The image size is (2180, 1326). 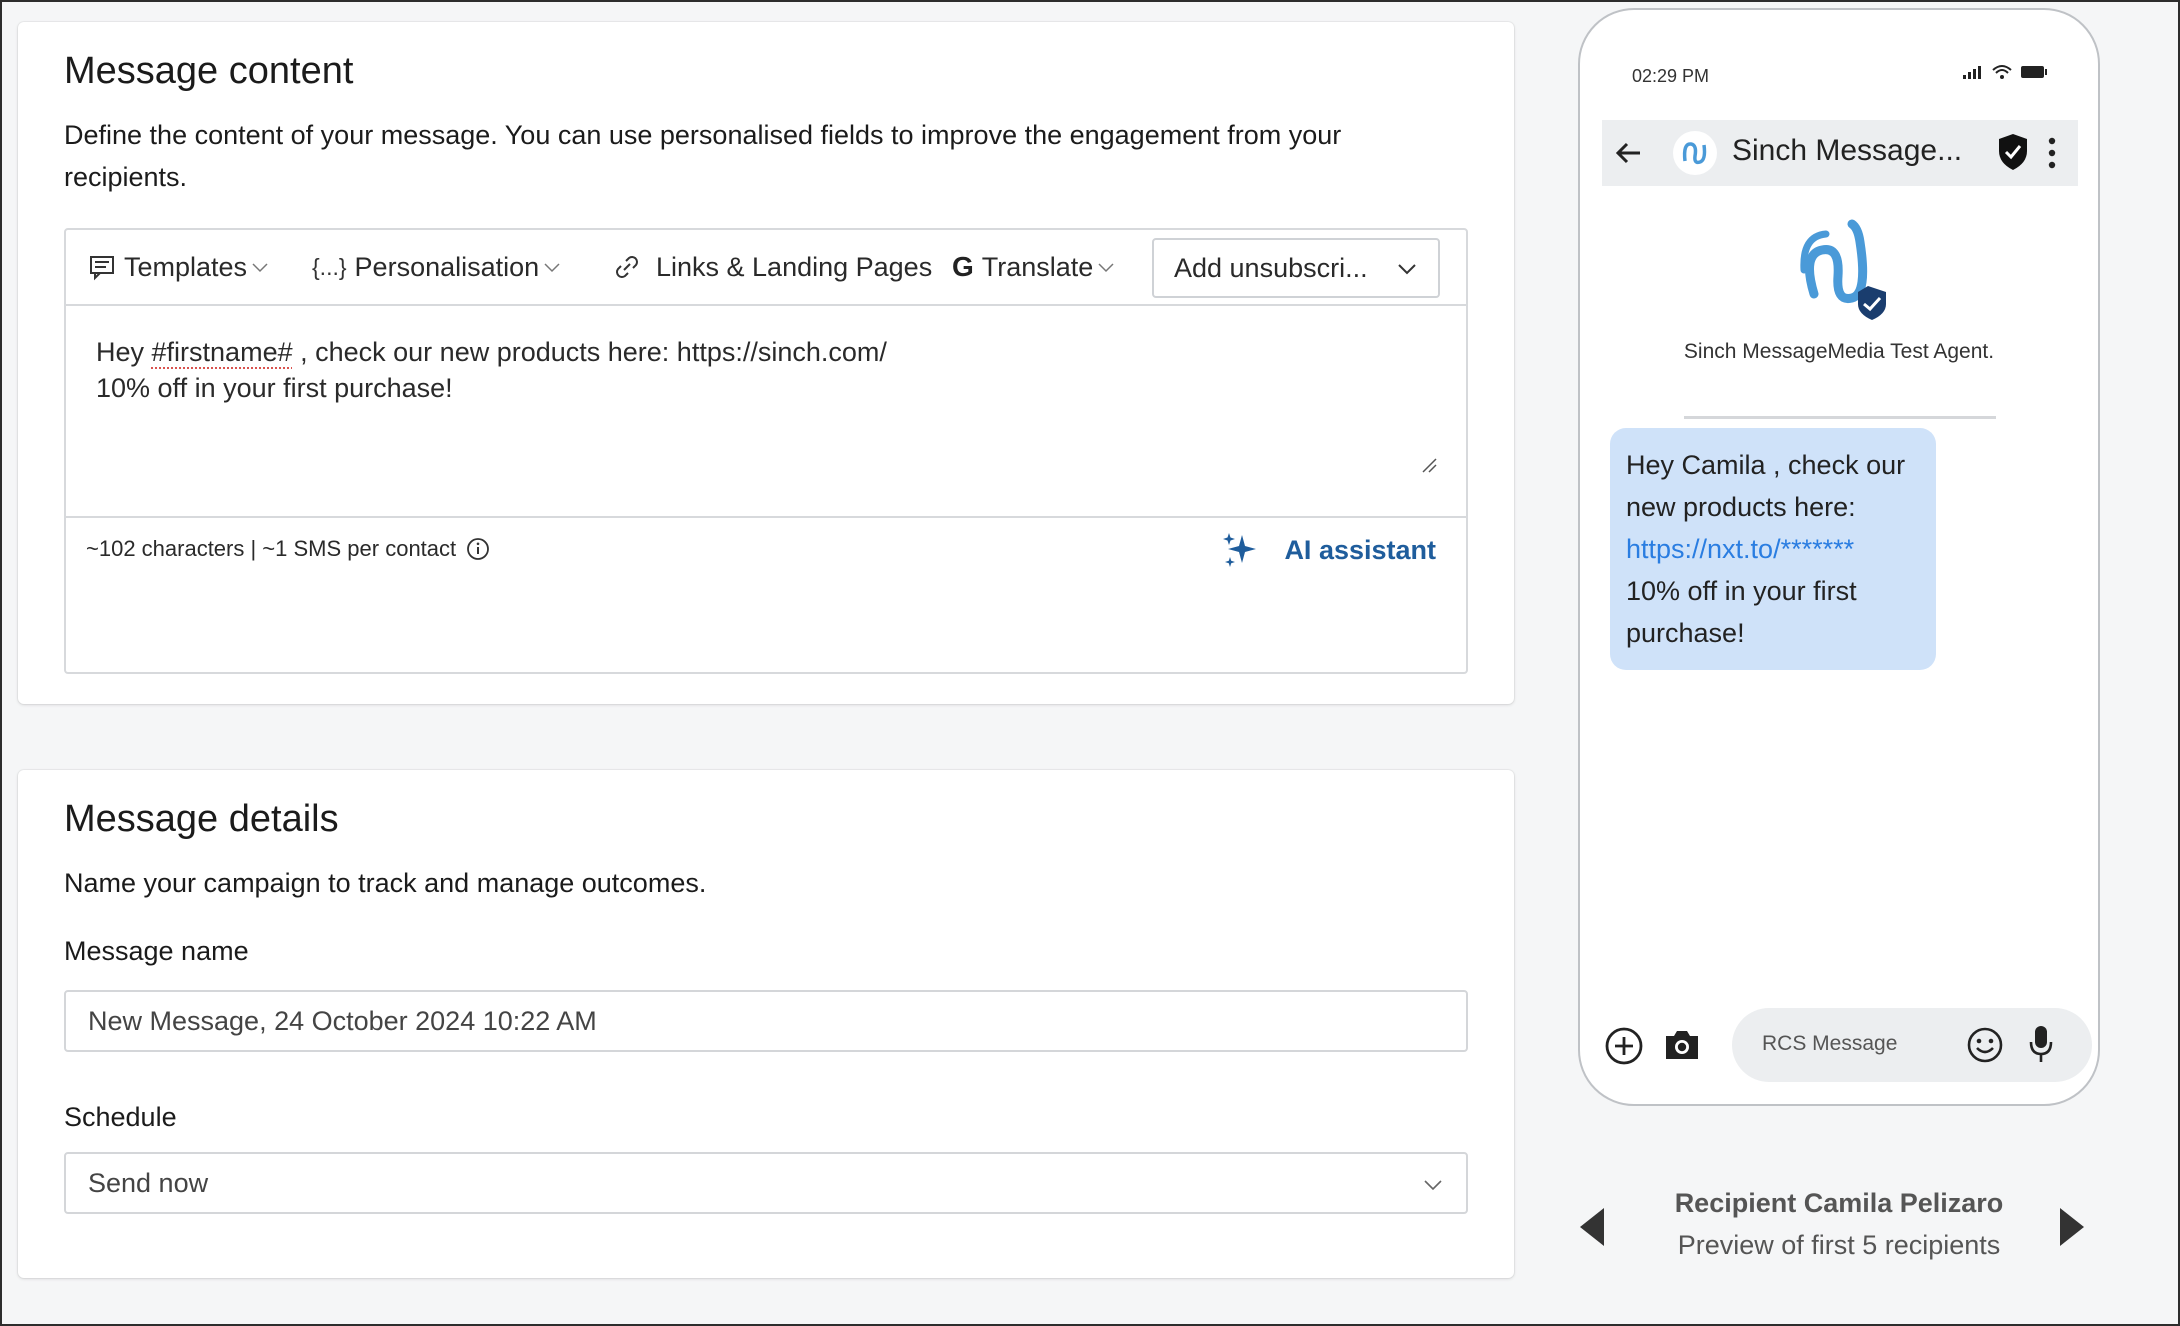 I want to click on info-icon, so click(x=478, y=549).